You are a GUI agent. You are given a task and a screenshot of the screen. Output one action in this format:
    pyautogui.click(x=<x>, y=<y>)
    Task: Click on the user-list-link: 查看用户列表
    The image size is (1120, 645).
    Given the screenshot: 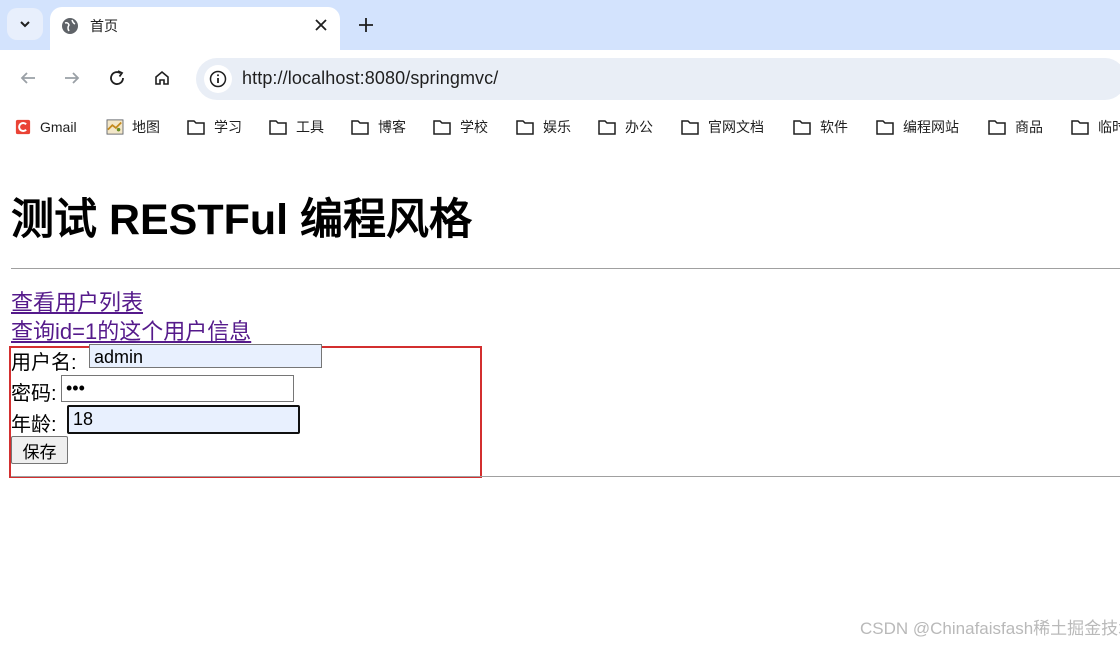 What is the action you would take?
    pyautogui.click(x=77, y=301)
    